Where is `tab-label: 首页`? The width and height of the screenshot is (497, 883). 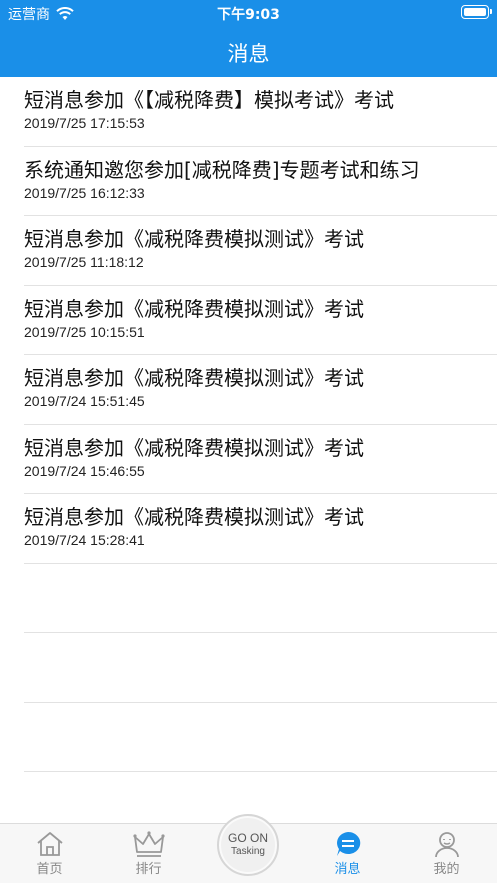
tab-label: 首页 is located at coordinates (49, 869).